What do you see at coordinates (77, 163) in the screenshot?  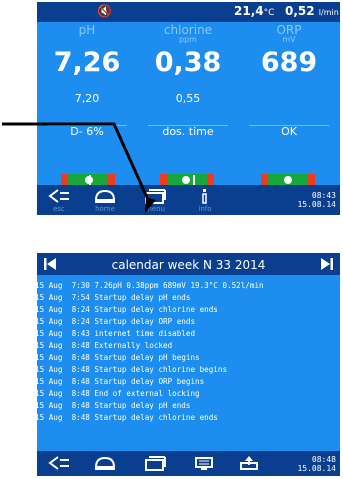 I see `pointer-line` at bounding box center [77, 163].